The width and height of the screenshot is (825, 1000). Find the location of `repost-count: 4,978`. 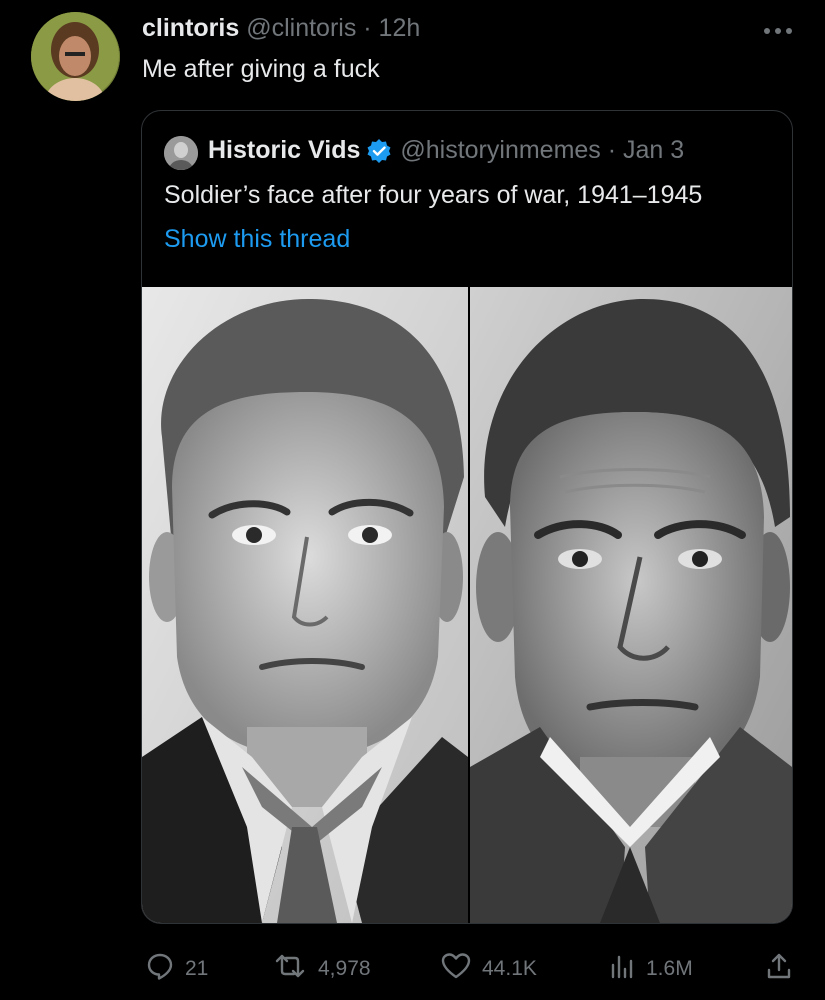

repost-count: 4,978 is located at coordinates (344, 968).